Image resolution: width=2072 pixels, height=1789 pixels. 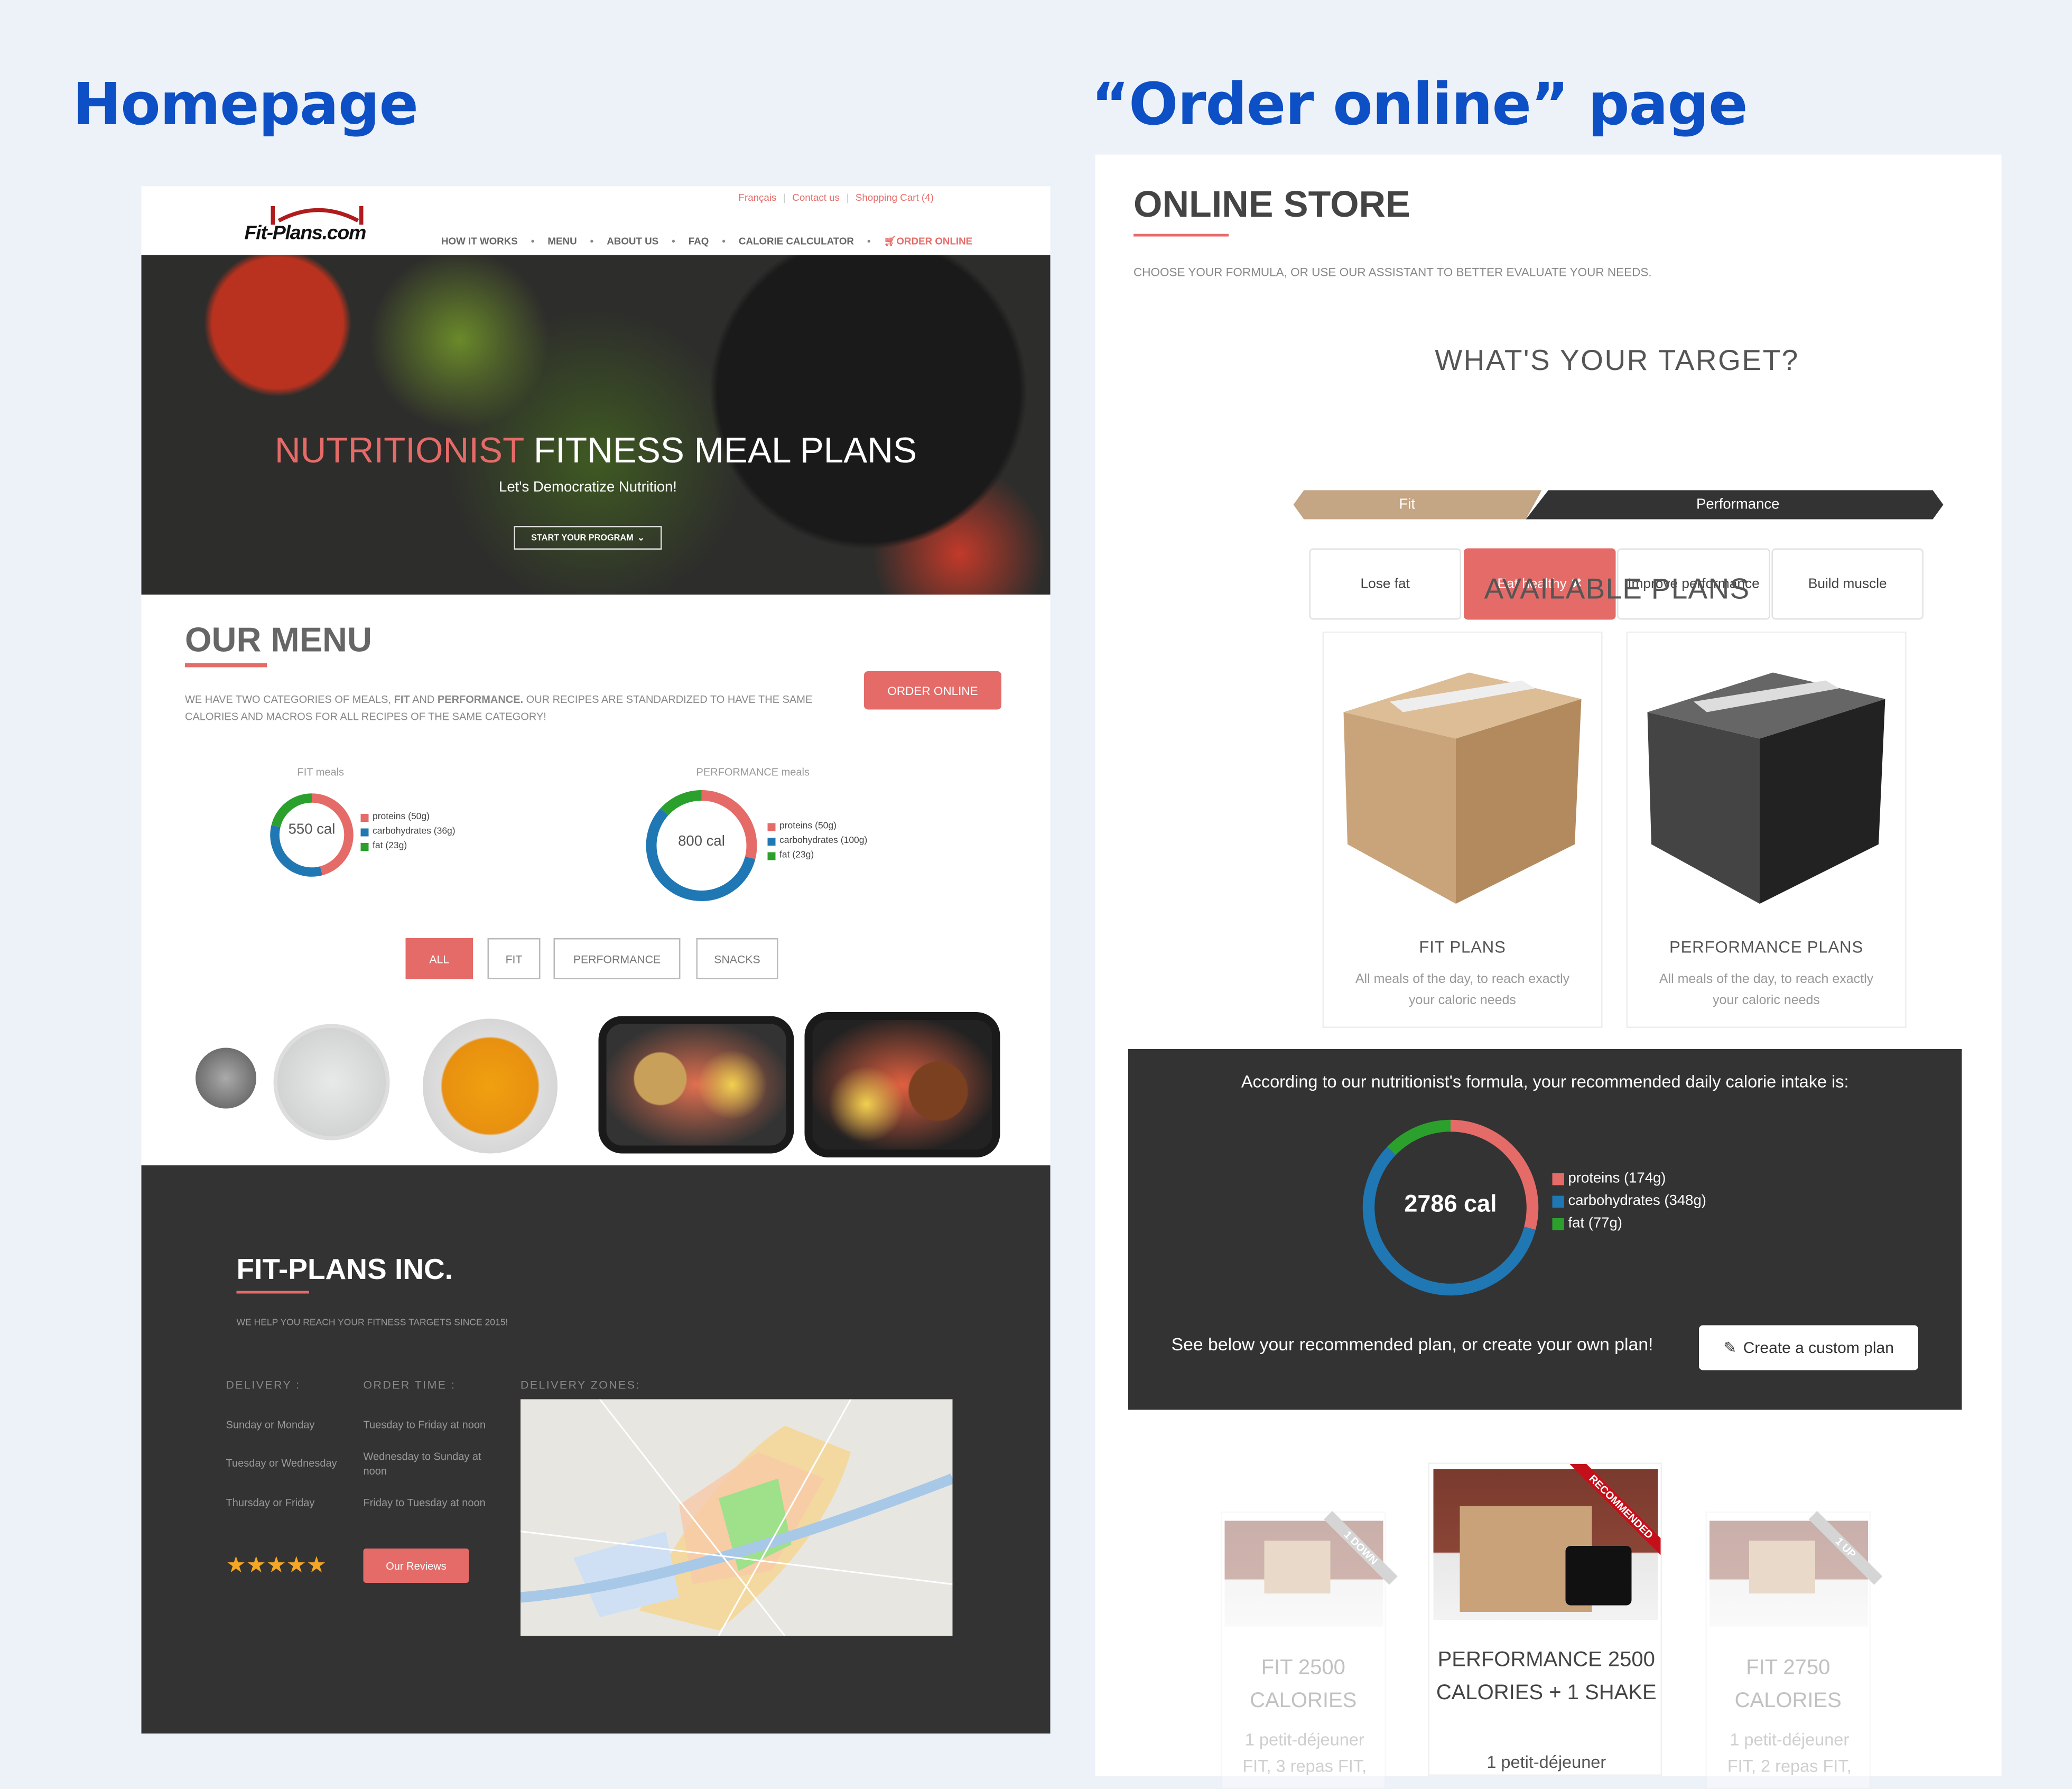 I want to click on nav-menu: MENU, so click(x=562, y=241).